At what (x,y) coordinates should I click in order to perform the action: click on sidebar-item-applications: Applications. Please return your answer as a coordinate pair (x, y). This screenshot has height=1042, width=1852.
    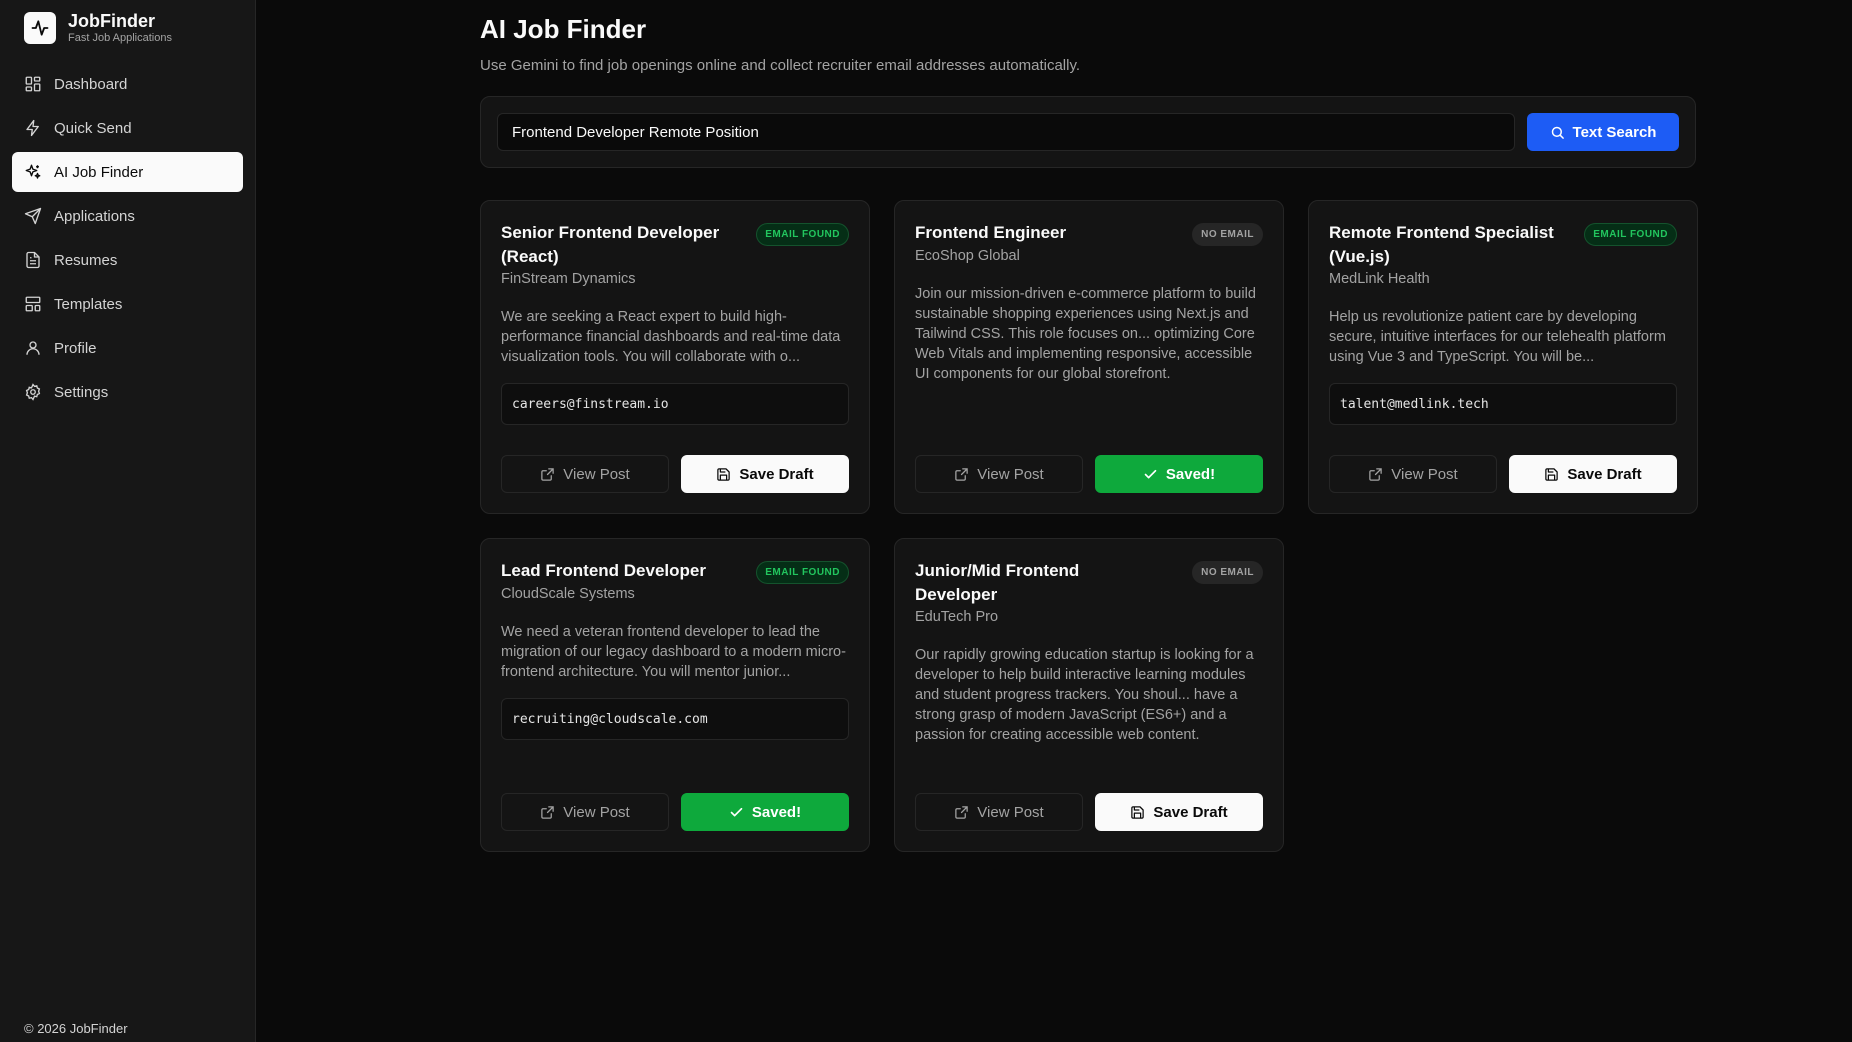
    Looking at the image, I should click on (127, 216).